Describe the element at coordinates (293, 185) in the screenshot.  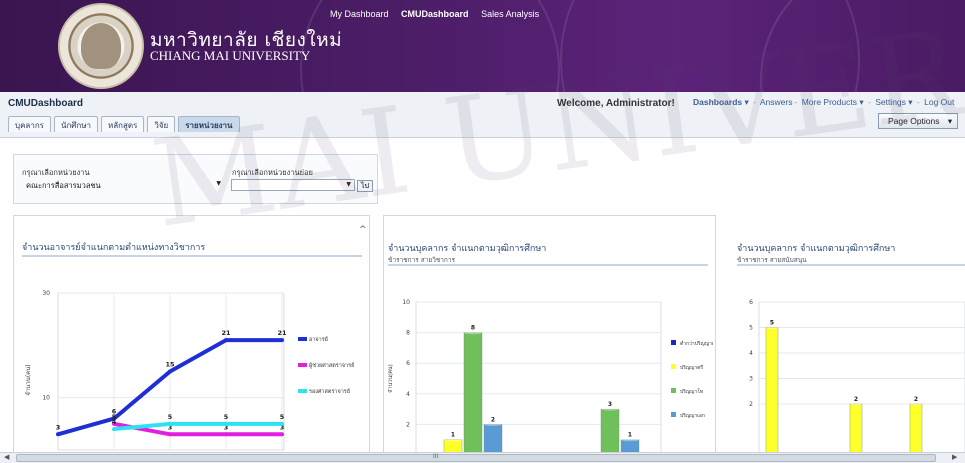
I see `subunit-select: ▼` at that location.